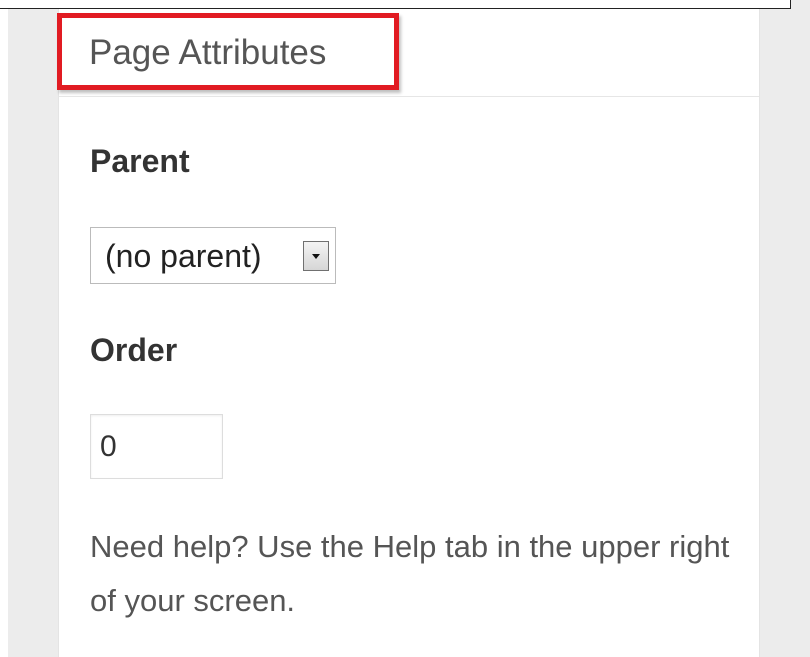  What do you see at coordinates (316, 256) in the screenshot?
I see `chevron-down-icon` at bounding box center [316, 256].